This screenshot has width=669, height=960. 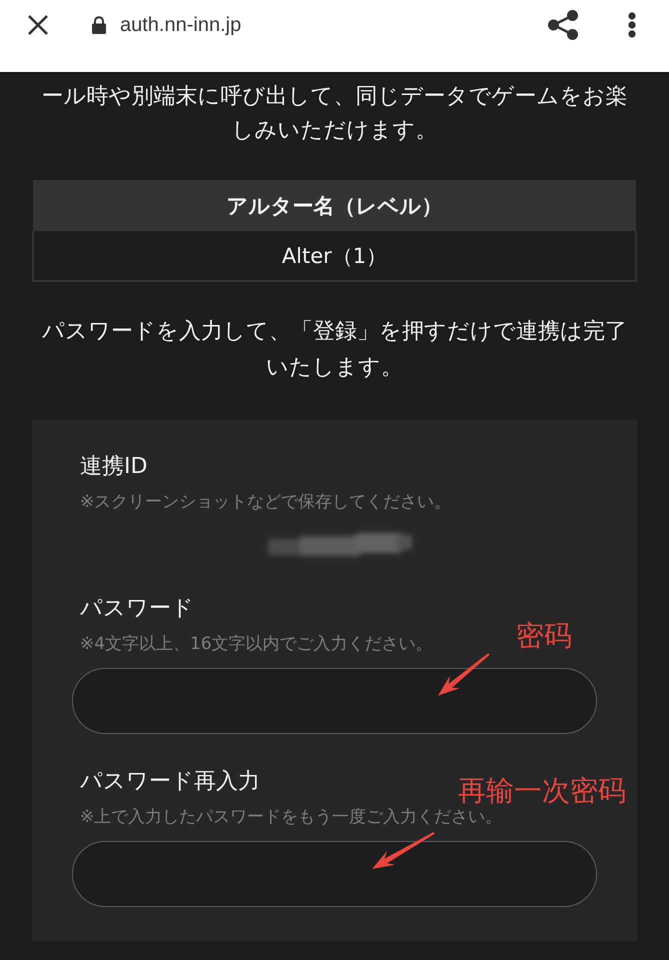 What do you see at coordinates (334, 350) in the screenshot?
I see `instruction-text: パスワードを入力して、「登録」を押すだけで連携は完了いたします。` at bounding box center [334, 350].